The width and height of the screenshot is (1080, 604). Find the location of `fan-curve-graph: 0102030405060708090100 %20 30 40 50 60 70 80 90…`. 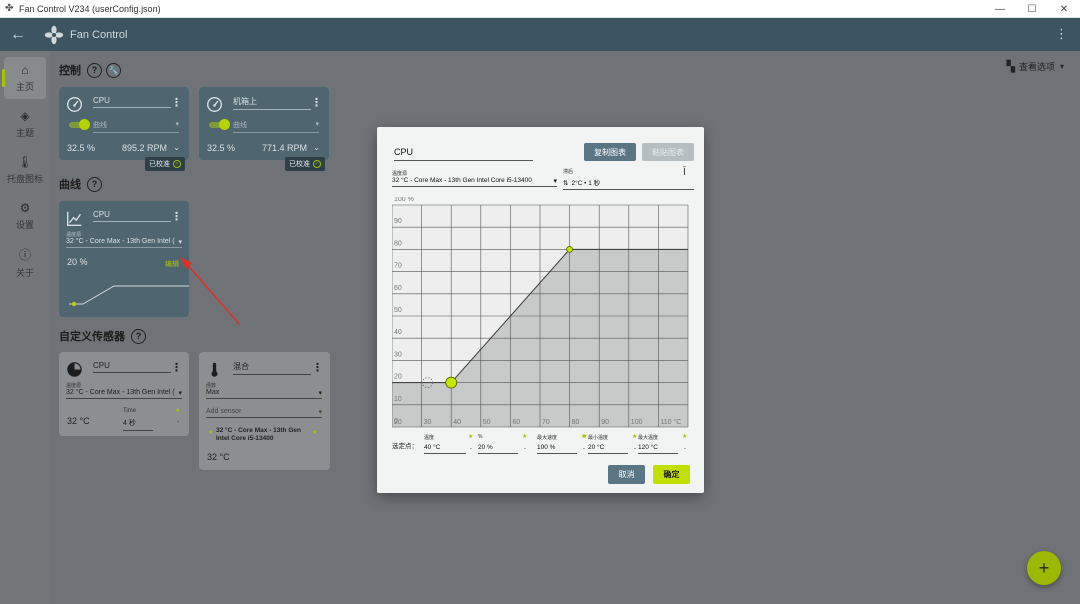

fan-curve-graph: 0102030405060708090100 %20 30 40 50 60 70 80 90… is located at coordinates (541, 313).